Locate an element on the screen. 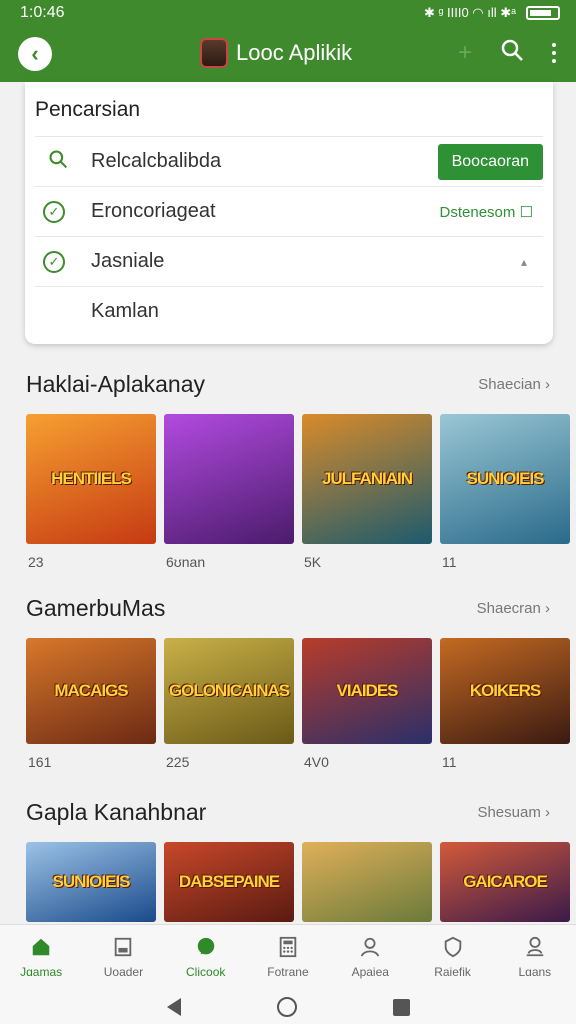 Image resolution: width=576 pixels, height=1024 pixels. nav-item: Lɑans is located at coordinates (535, 957).